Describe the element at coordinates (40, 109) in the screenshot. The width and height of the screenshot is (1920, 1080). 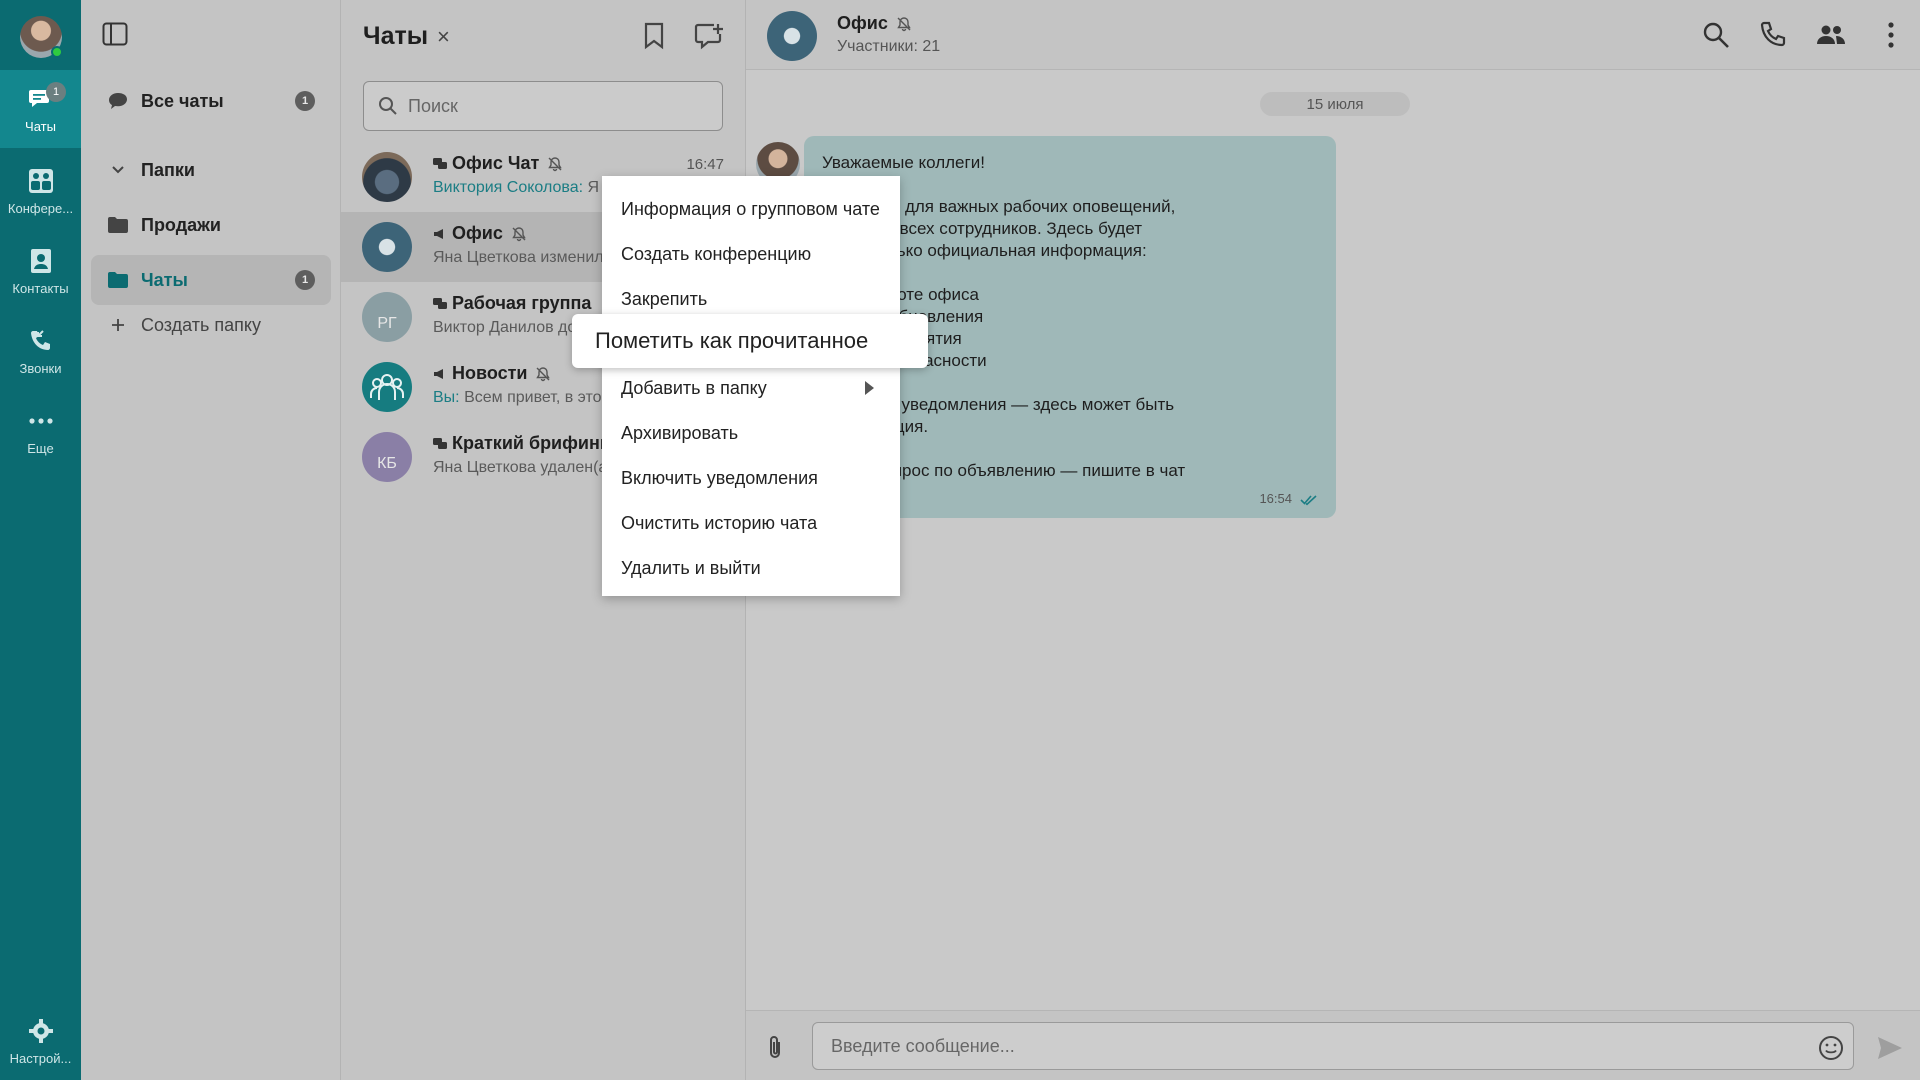
I see `rail-item-chats: Чаты` at that location.